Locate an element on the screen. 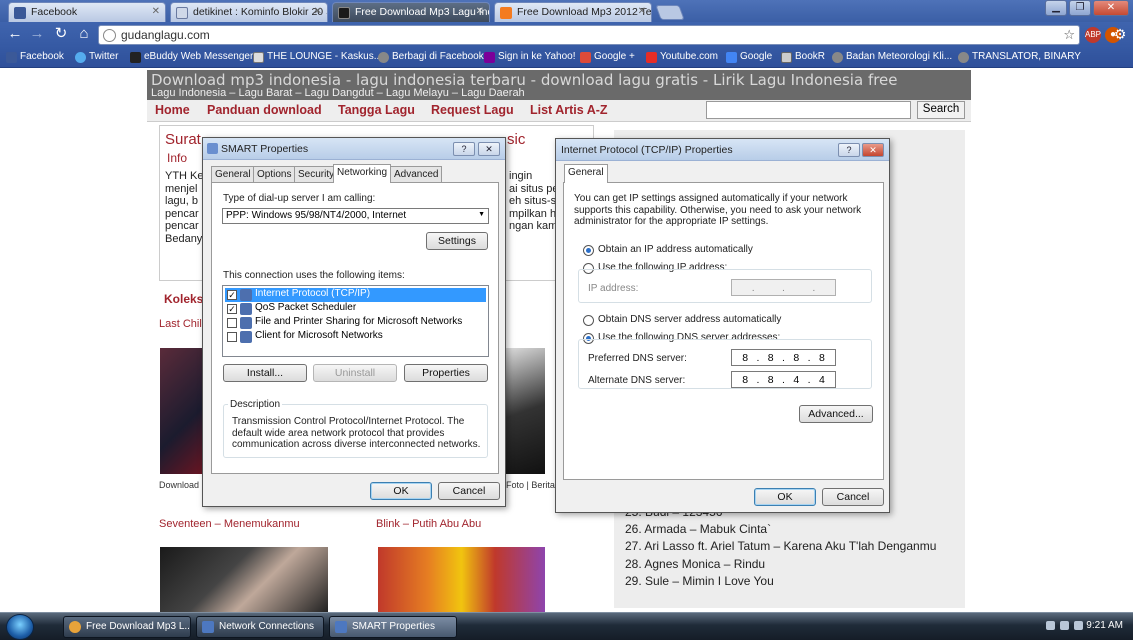  nav-home: Home is located at coordinates (172, 110).